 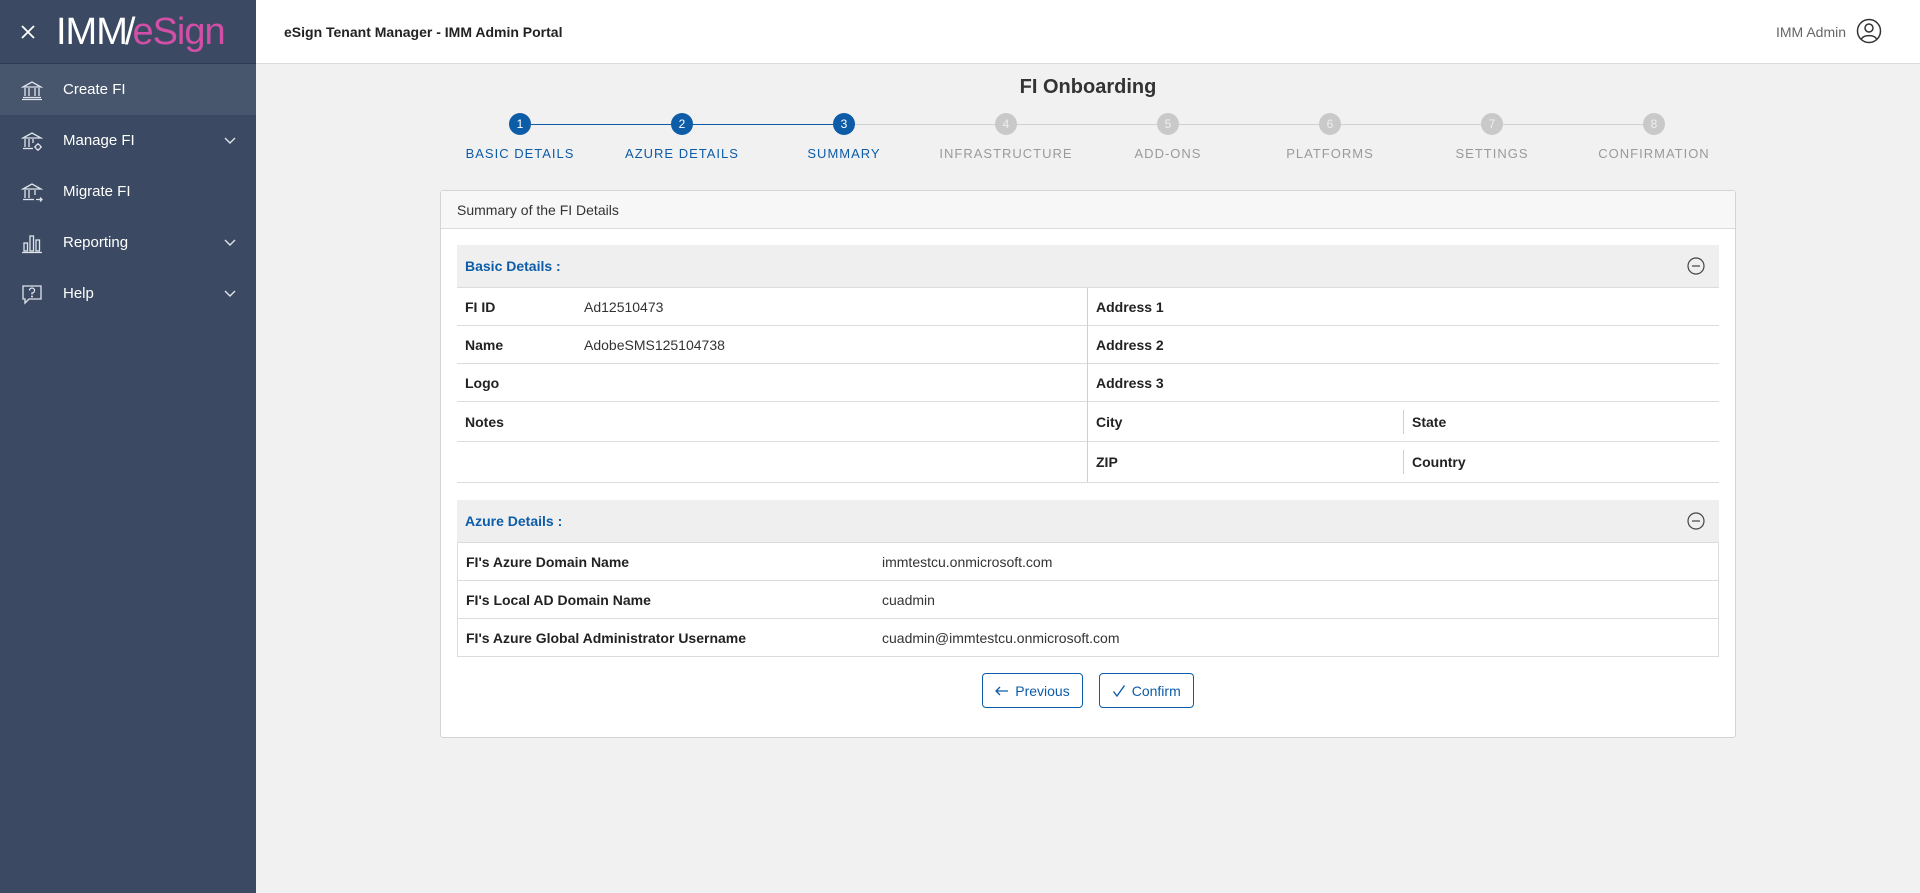 I want to click on fi-id-value: Ad12510473, so click(x=624, y=306).